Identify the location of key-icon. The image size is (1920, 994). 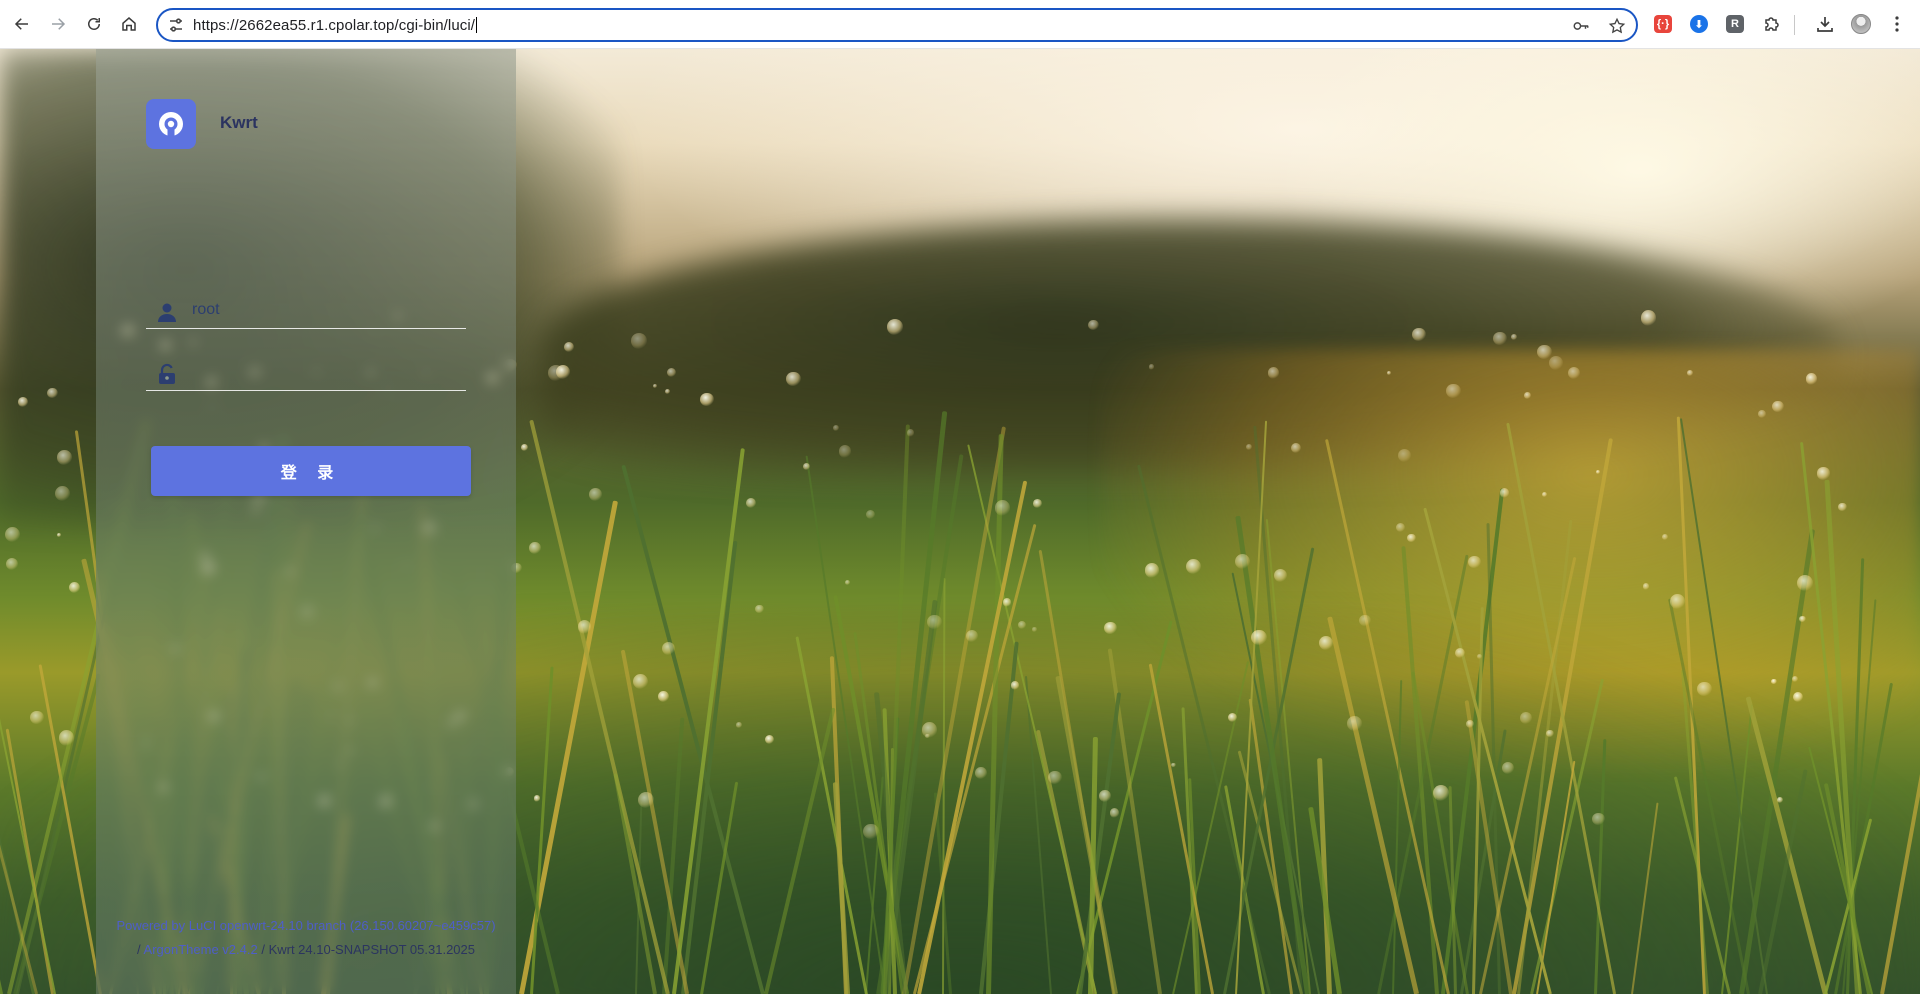
(1581, 26).